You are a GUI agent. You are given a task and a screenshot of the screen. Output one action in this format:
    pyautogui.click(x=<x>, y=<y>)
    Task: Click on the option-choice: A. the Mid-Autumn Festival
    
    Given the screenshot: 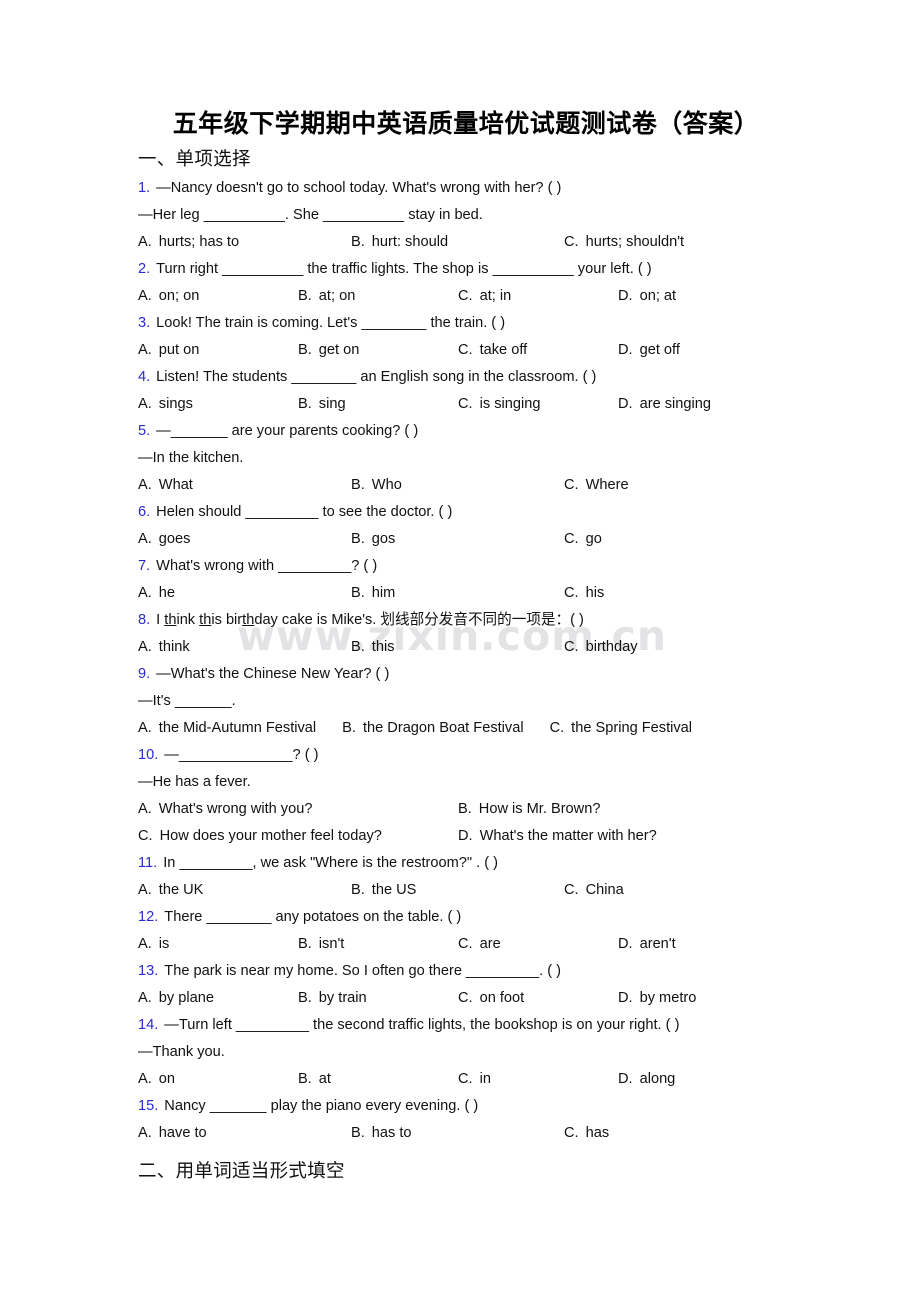 What is the action you would take?
    pyautogui.click(x=227, y=728)
    